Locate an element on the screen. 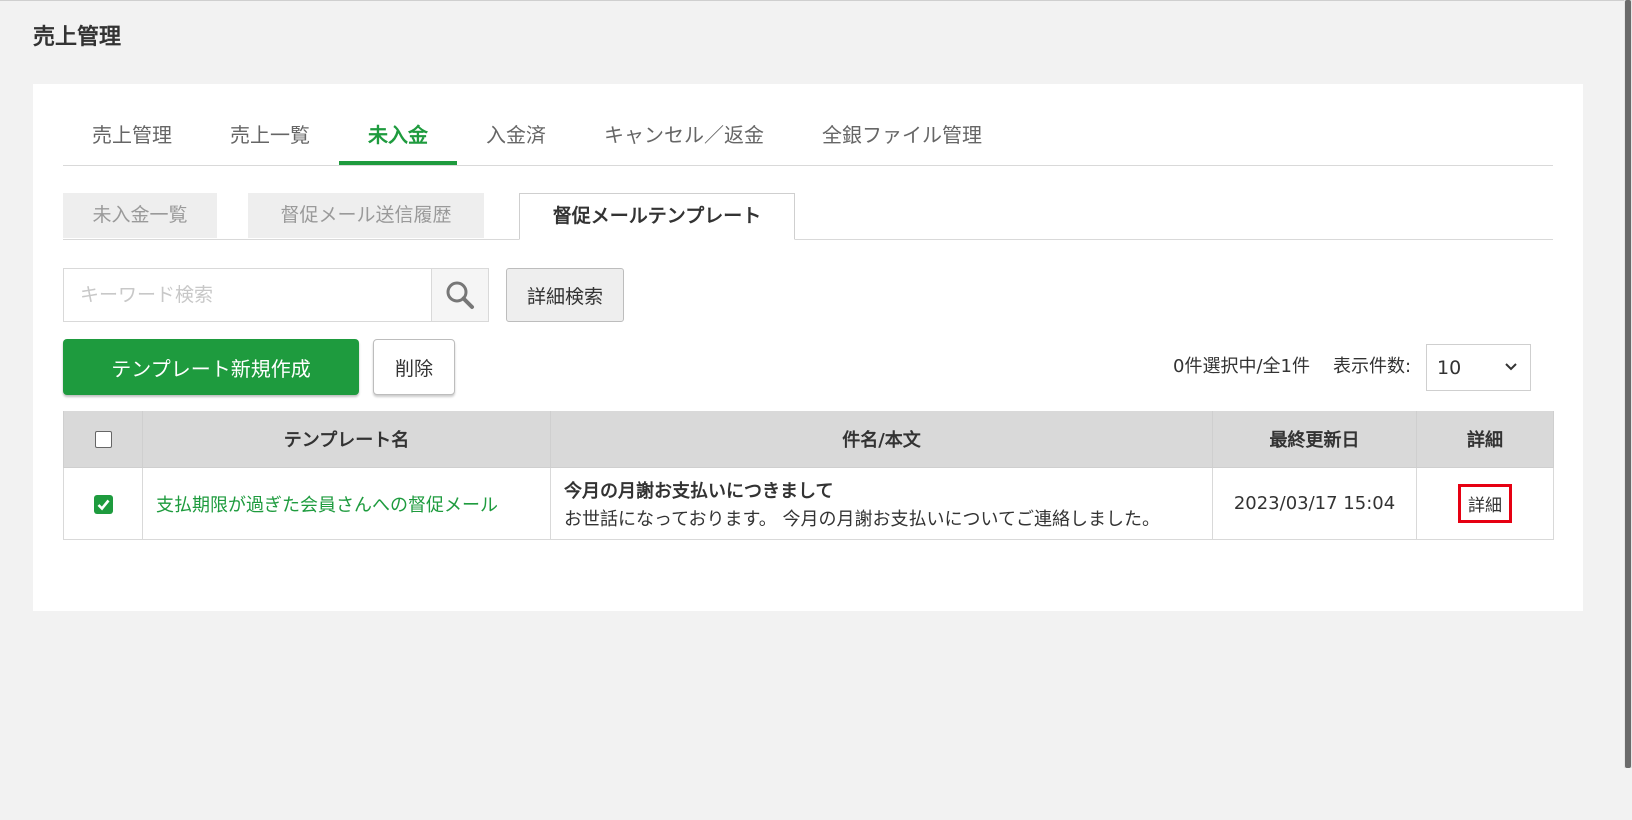  search-icon is located at coordinates (460, 295).